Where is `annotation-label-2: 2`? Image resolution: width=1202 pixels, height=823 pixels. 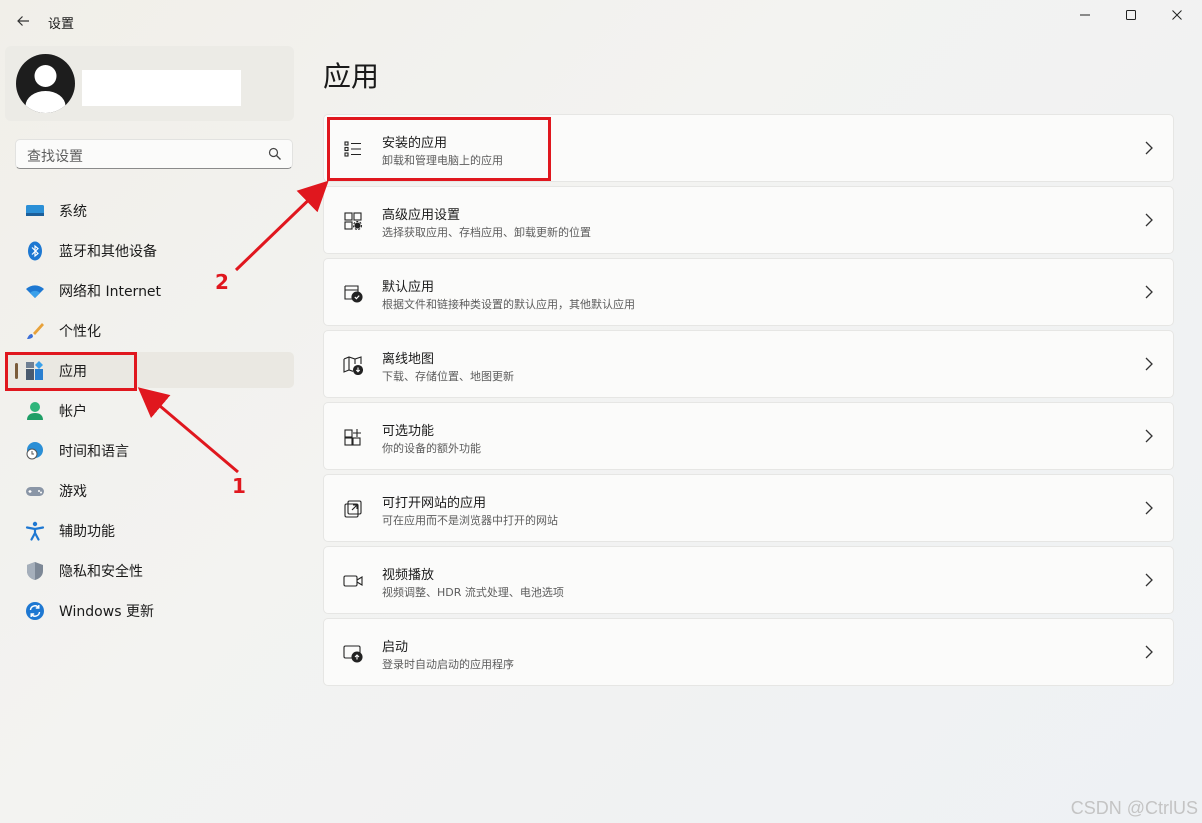 annotation-label-2: 2 is located at coordinates (222, 282).